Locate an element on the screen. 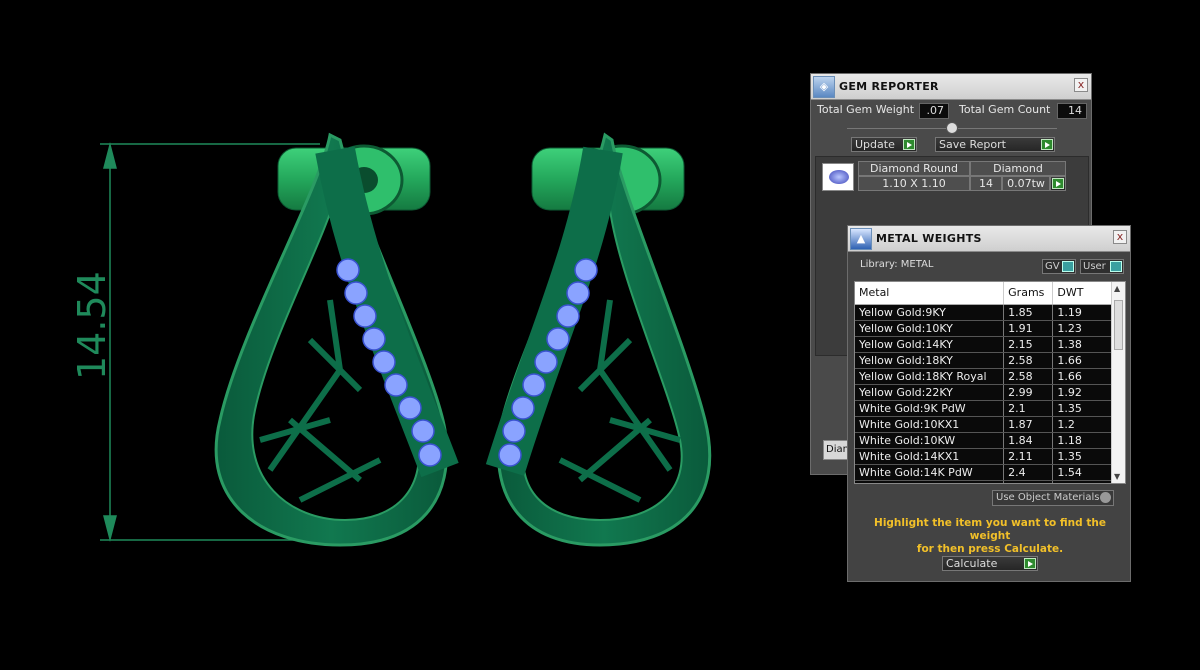 This screenshot has width=1200, height=670. table-row: White Gold:10KW 1.84 1.18 is located at coordinates (983, 440).